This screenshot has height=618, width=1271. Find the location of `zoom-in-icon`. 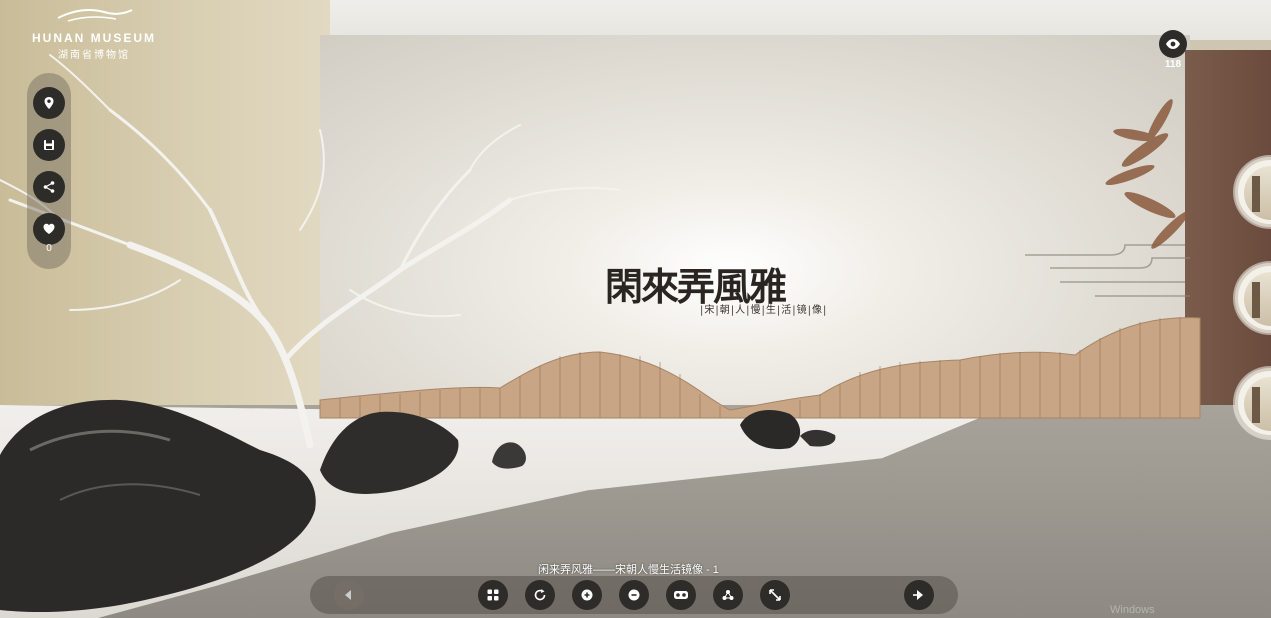

zoom-in-icon is located at coordinates (587, 595).